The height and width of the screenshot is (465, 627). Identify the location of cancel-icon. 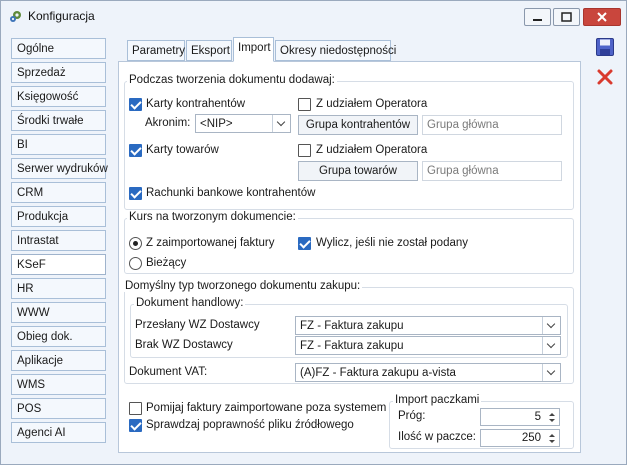
(605, 77).